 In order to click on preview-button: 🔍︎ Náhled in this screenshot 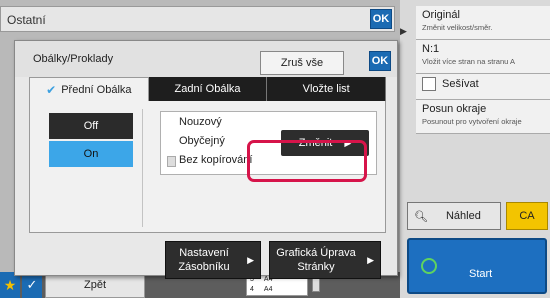, I will do `click(454, 216)`.